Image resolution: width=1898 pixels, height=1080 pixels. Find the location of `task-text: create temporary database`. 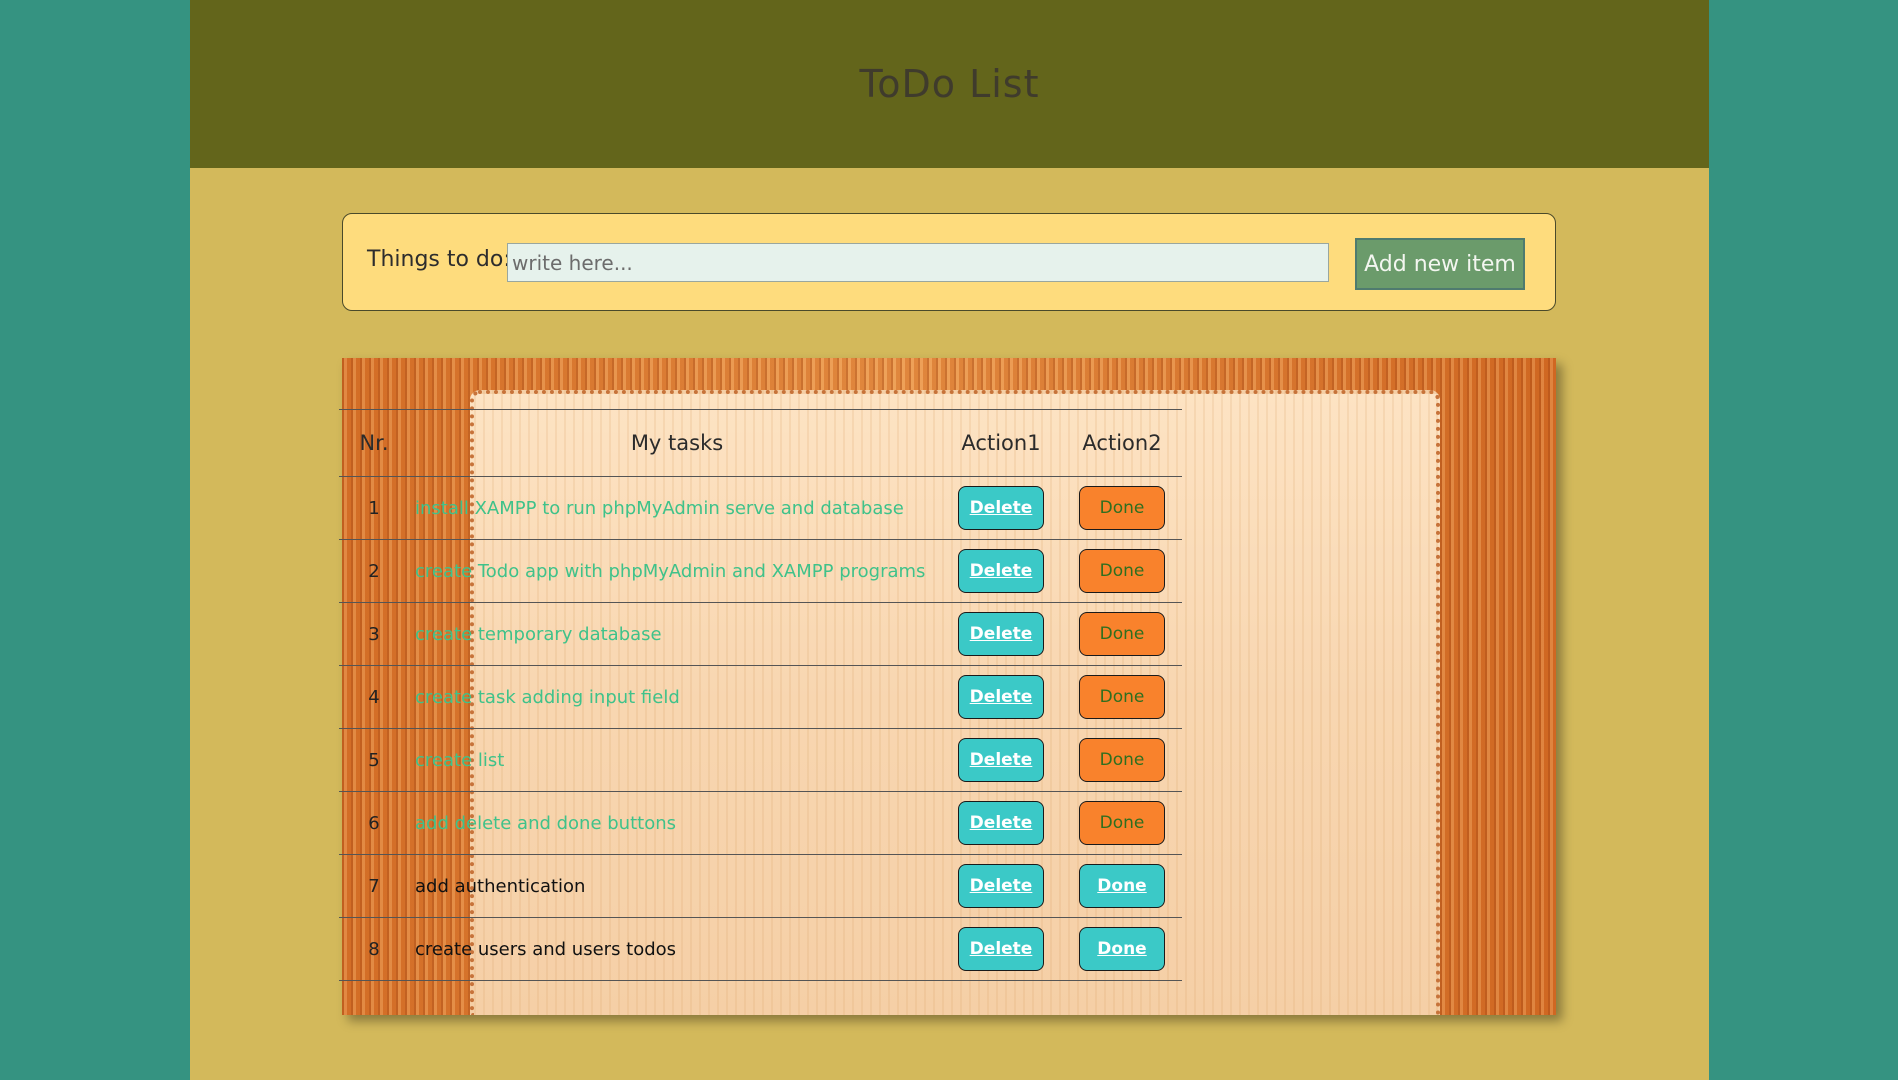

task-text: create temporary database is located at coordinates (538, 634).